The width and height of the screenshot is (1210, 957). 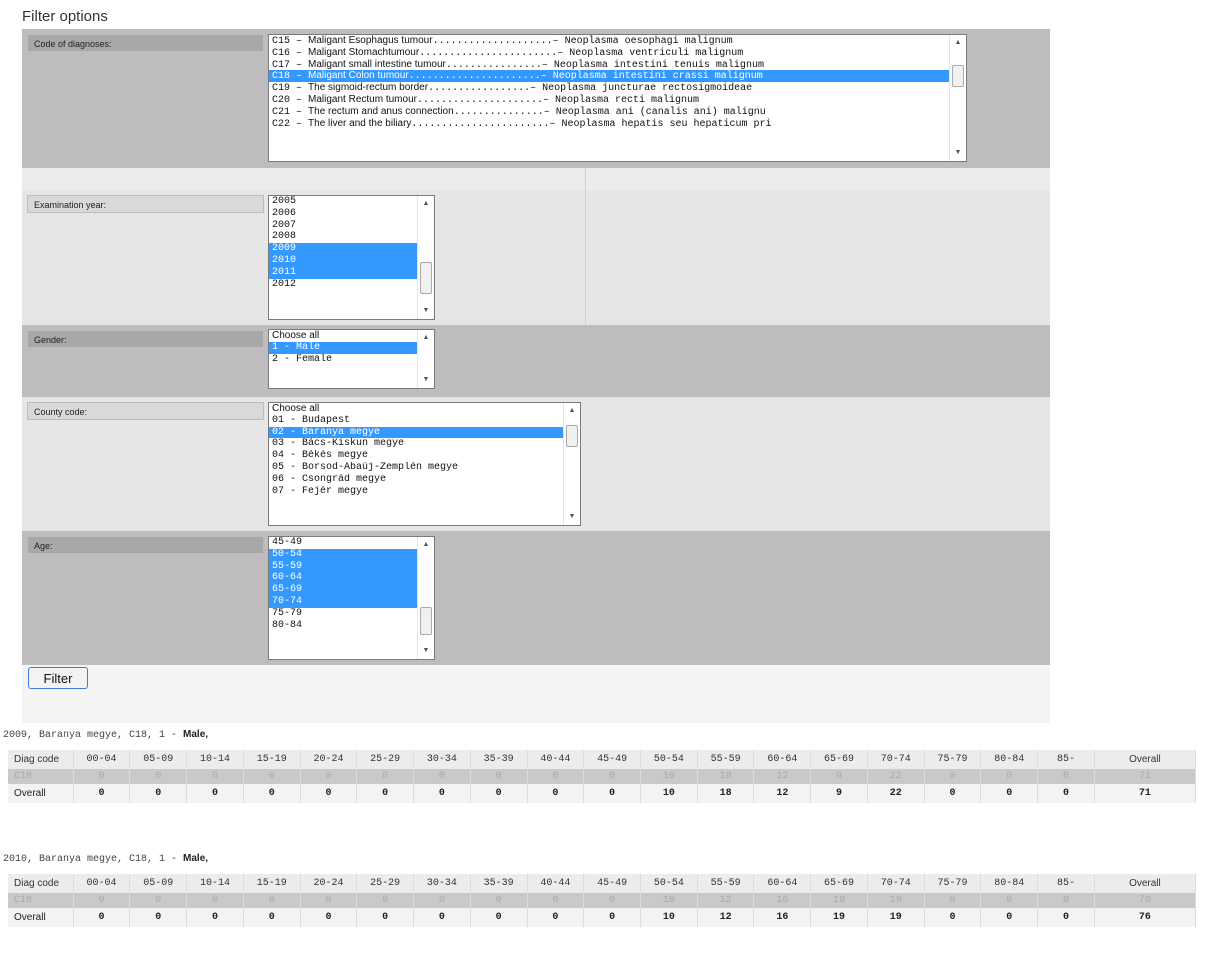 What do you see at coordinates (93, 735) in the screenshot?
I see `result-caption-text: 2009, Baranya megye, C18, 1 -` at bounding box center [93, 735].